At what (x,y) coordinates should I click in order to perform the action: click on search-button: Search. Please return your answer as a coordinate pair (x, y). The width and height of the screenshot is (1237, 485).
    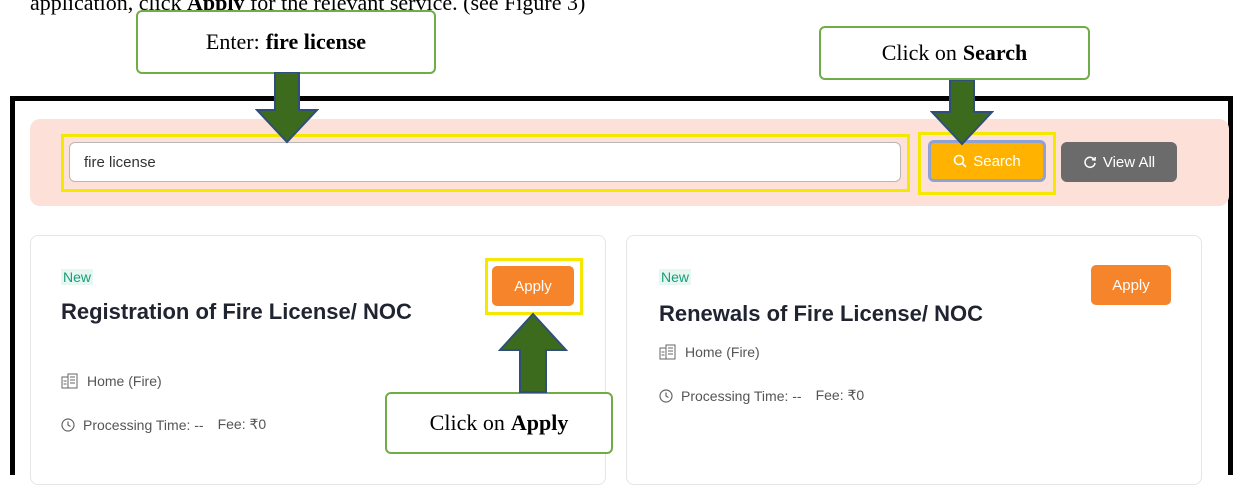
    Looking at the image, I should click on (987, 161).